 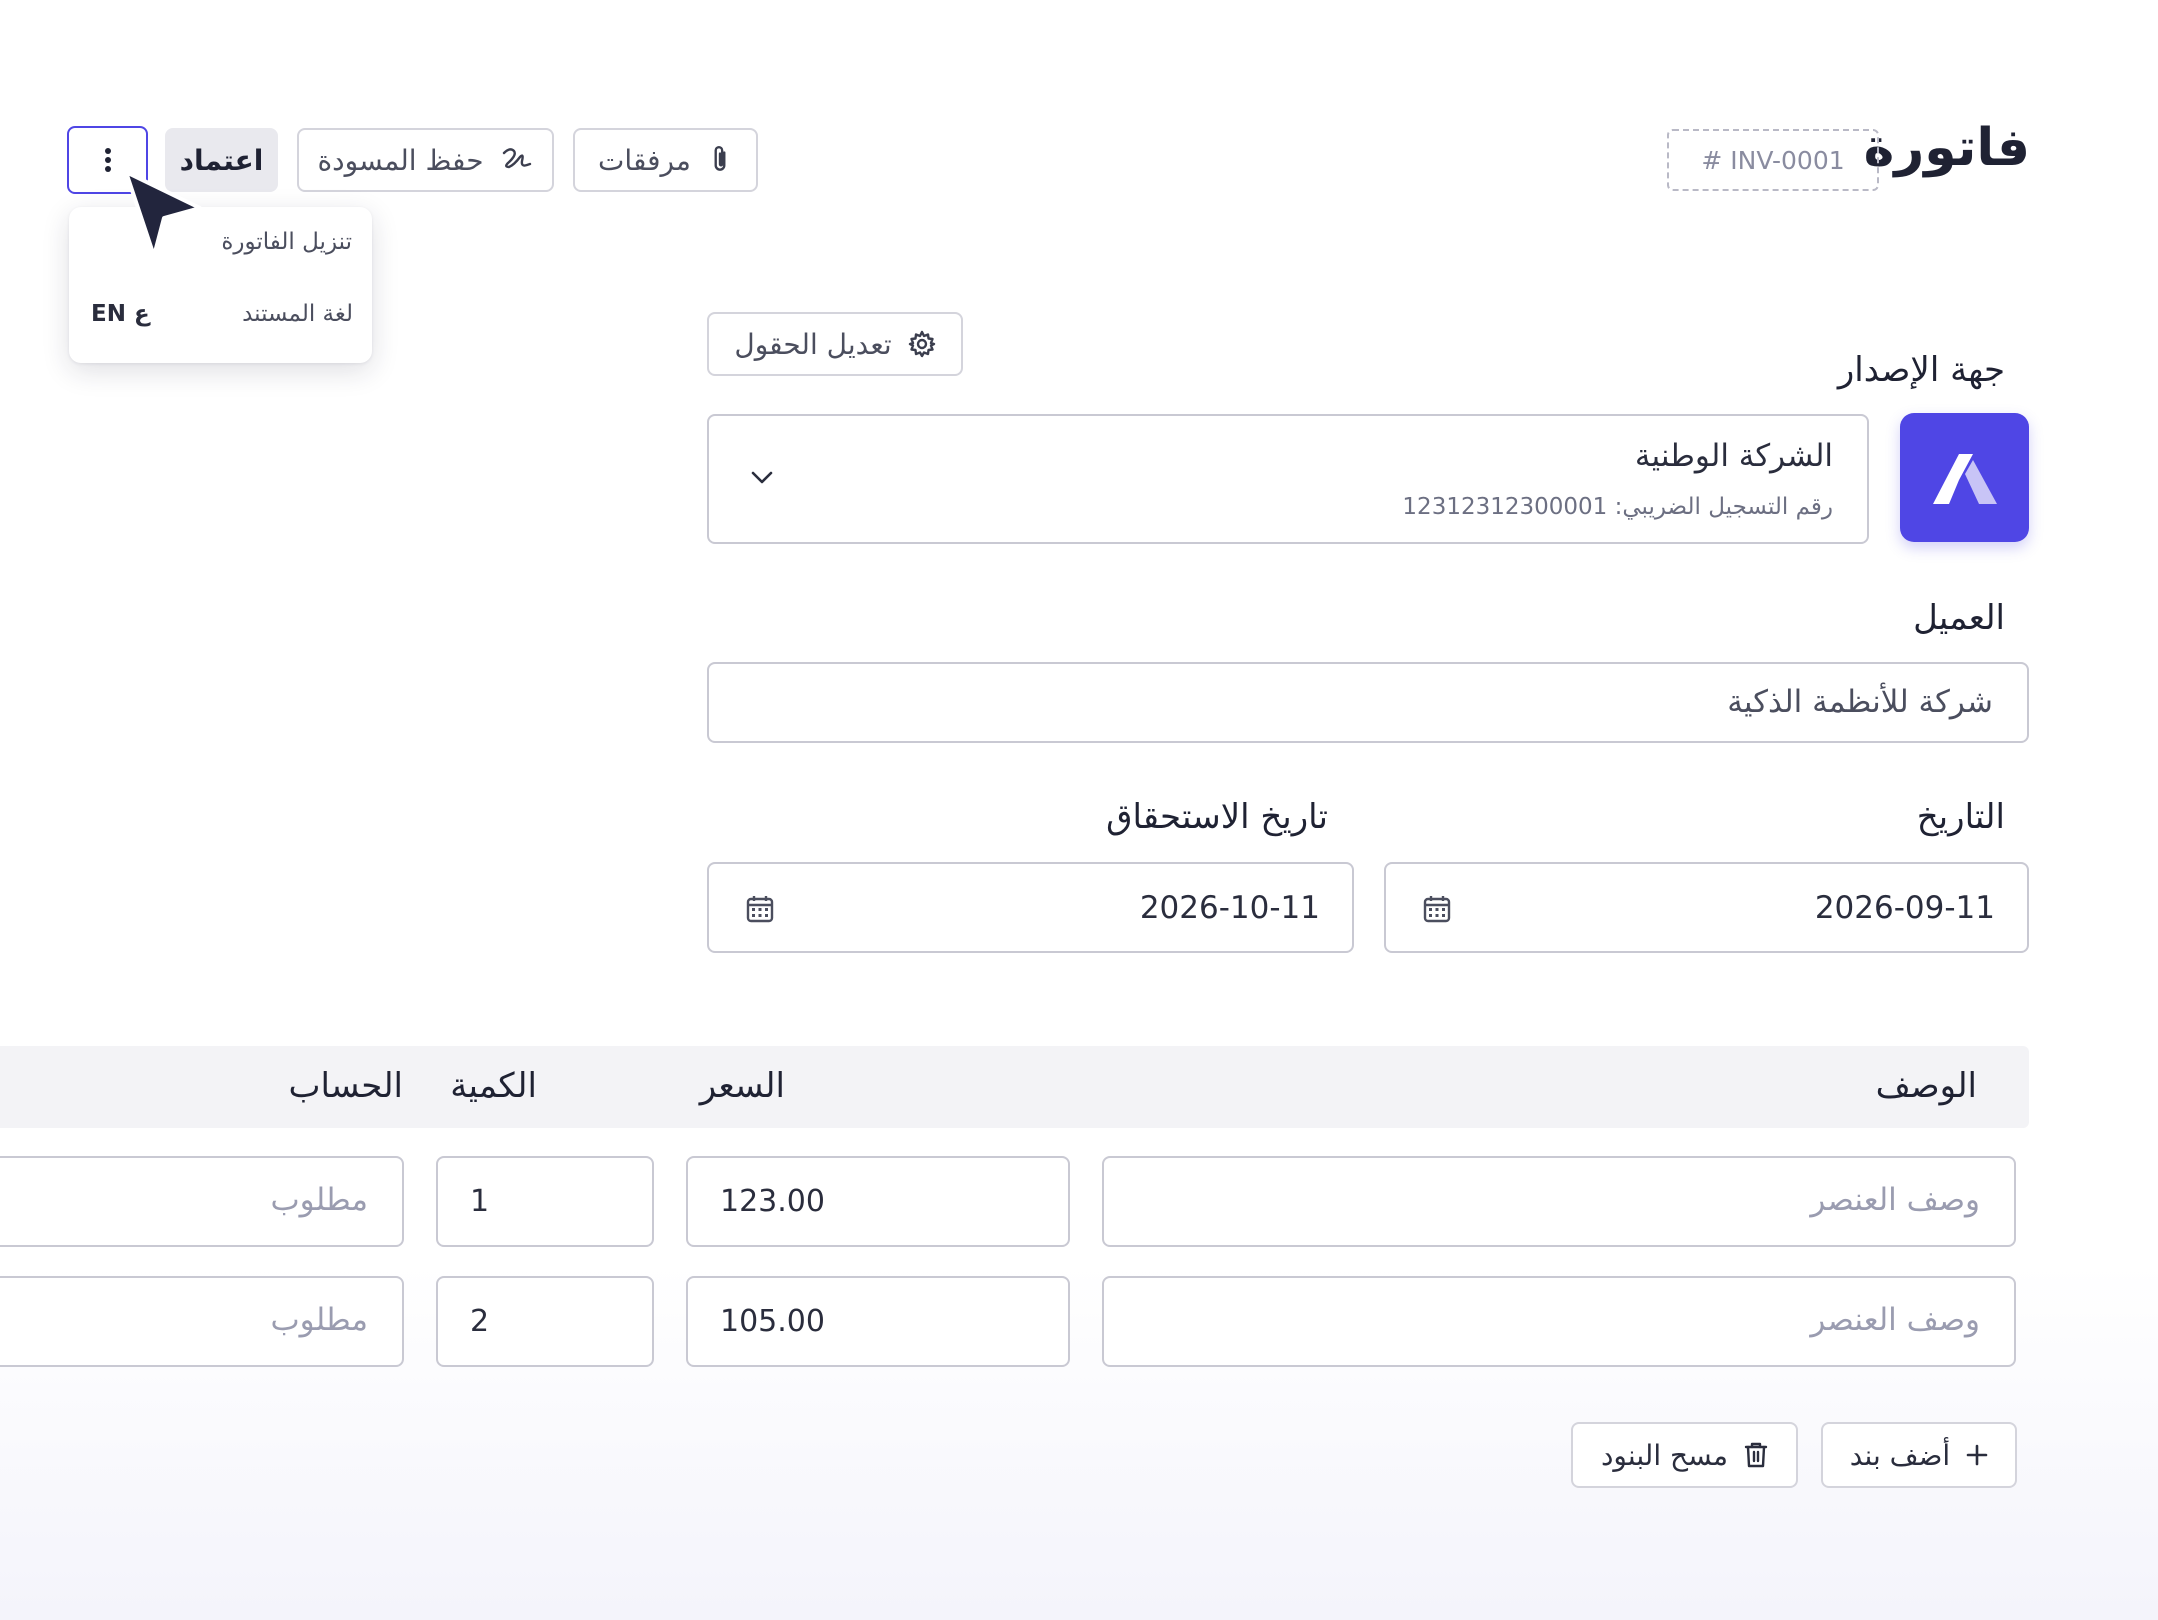 What do you see at coordinates (545, 1201) in the screenshot?
I see `item-quantity-input: 1` at bounding box center [545, 1201].